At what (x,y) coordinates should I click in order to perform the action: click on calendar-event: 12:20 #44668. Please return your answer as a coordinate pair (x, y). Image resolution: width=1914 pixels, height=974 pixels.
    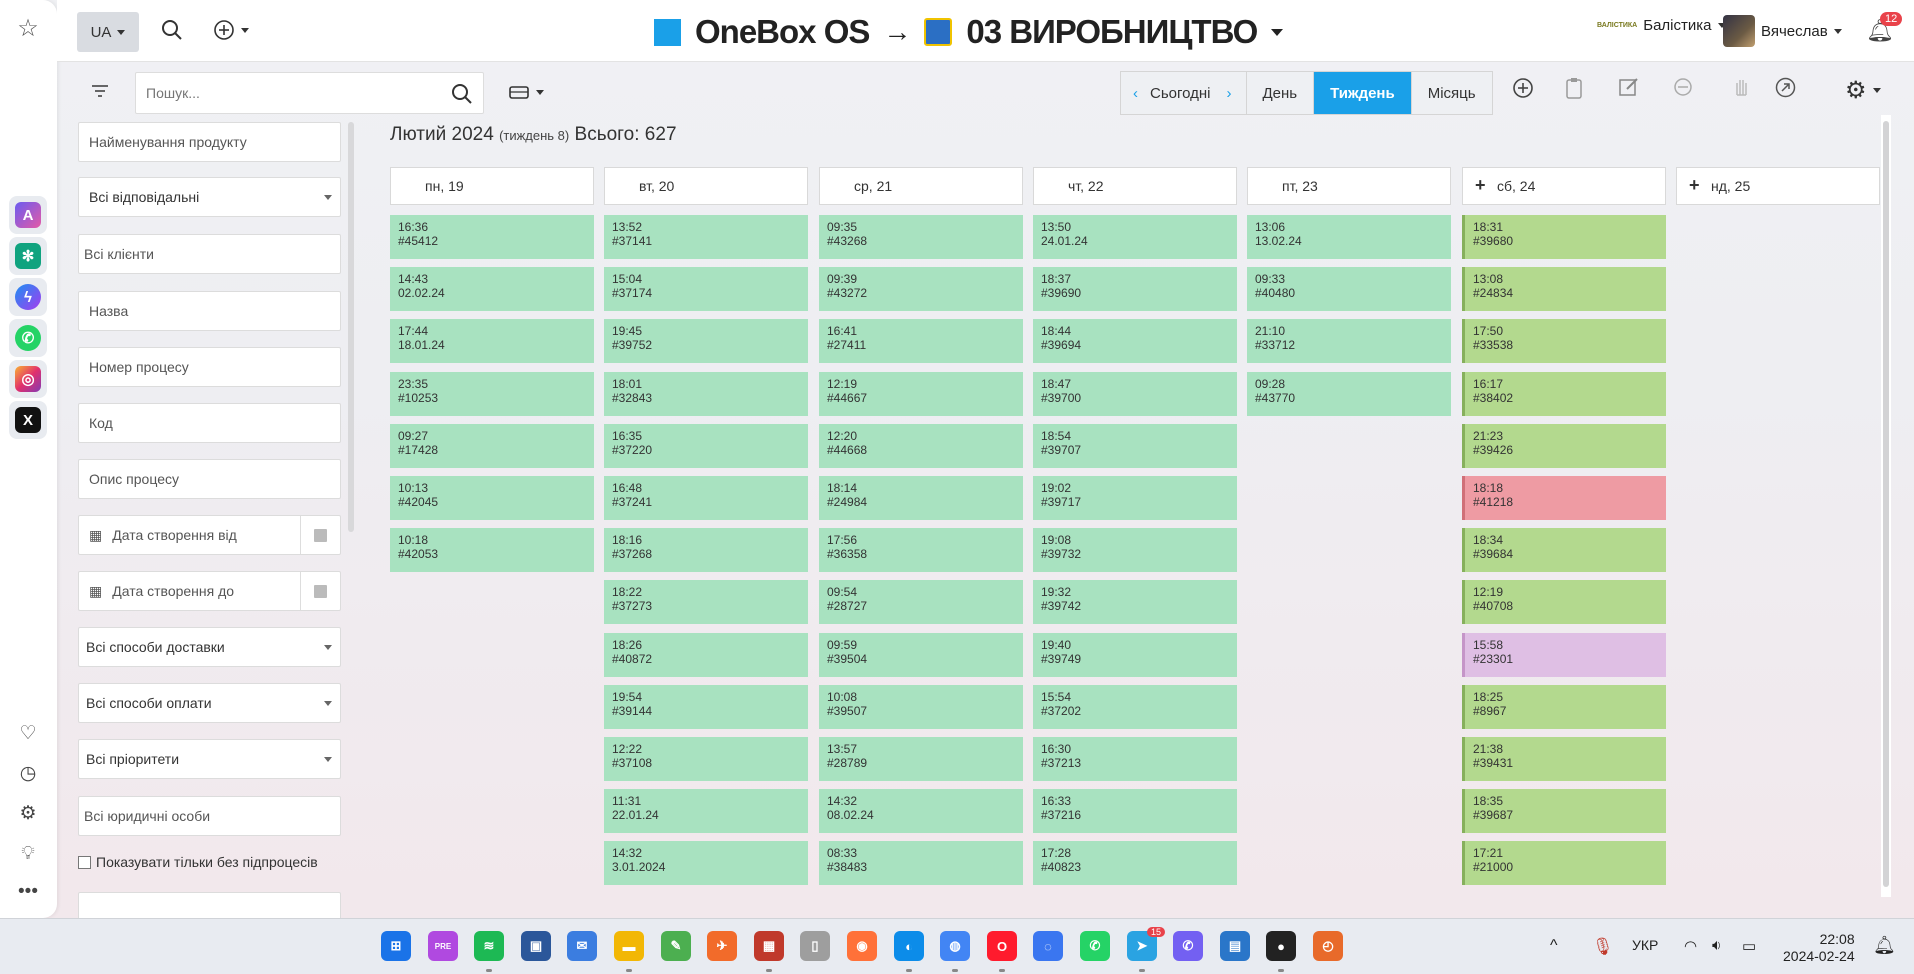
    Looking at the image, I should click on (921, 446).